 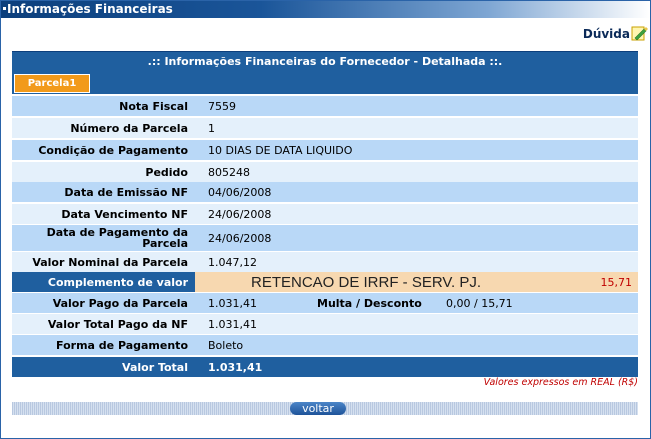 What do you see at coordinates (240, 238) in the screenshot?
I see `value-data-pagamento: 24/06/2008` at bounding box center [240, 238].